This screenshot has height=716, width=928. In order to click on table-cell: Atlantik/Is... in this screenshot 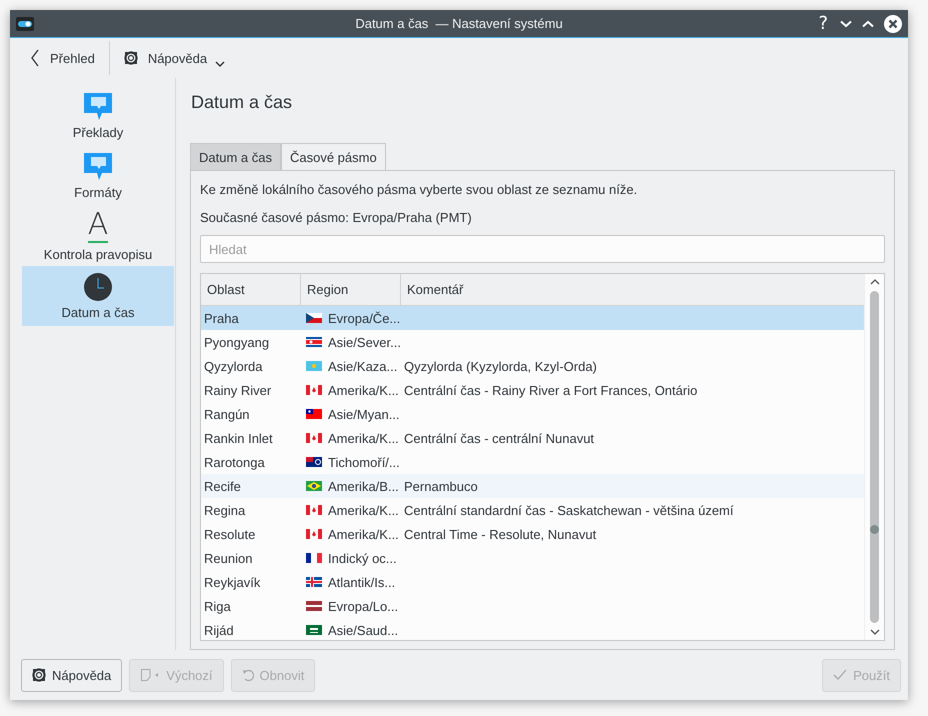, I will do `click(362, 582)`.